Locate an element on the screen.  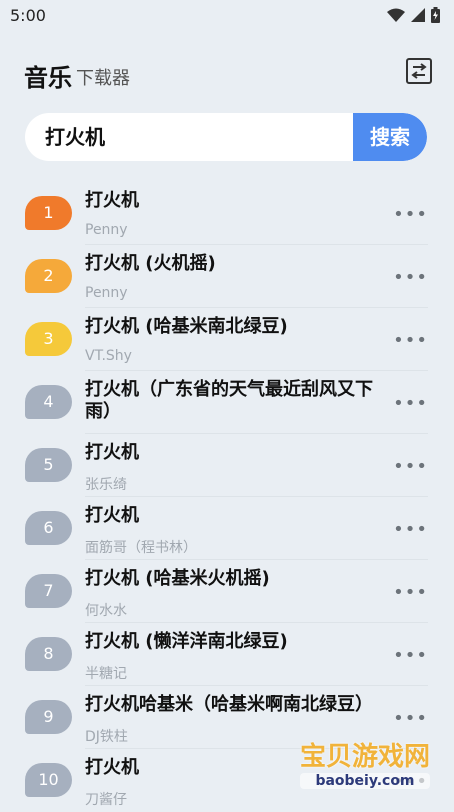
rank-badge: 9 is located at coordinates (48, 717).